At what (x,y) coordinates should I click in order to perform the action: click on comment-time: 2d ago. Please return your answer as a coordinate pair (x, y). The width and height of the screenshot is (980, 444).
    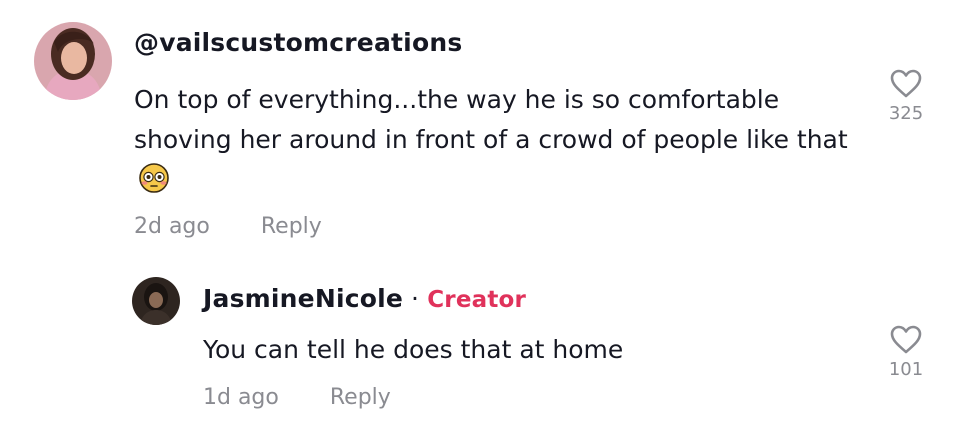
    Looking at the image, I should click on (172, 226).